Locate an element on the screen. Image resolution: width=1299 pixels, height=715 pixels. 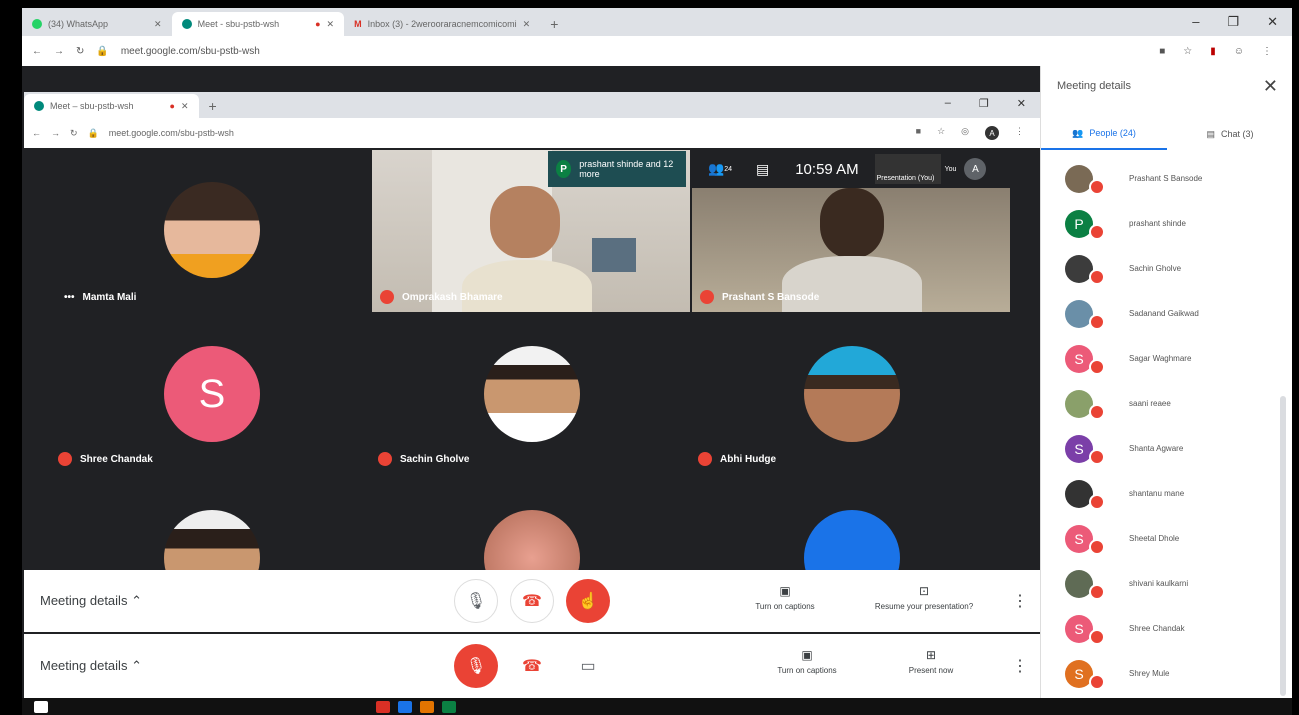
participant-name: Shree Chandak is located at coordinates (116, 459).